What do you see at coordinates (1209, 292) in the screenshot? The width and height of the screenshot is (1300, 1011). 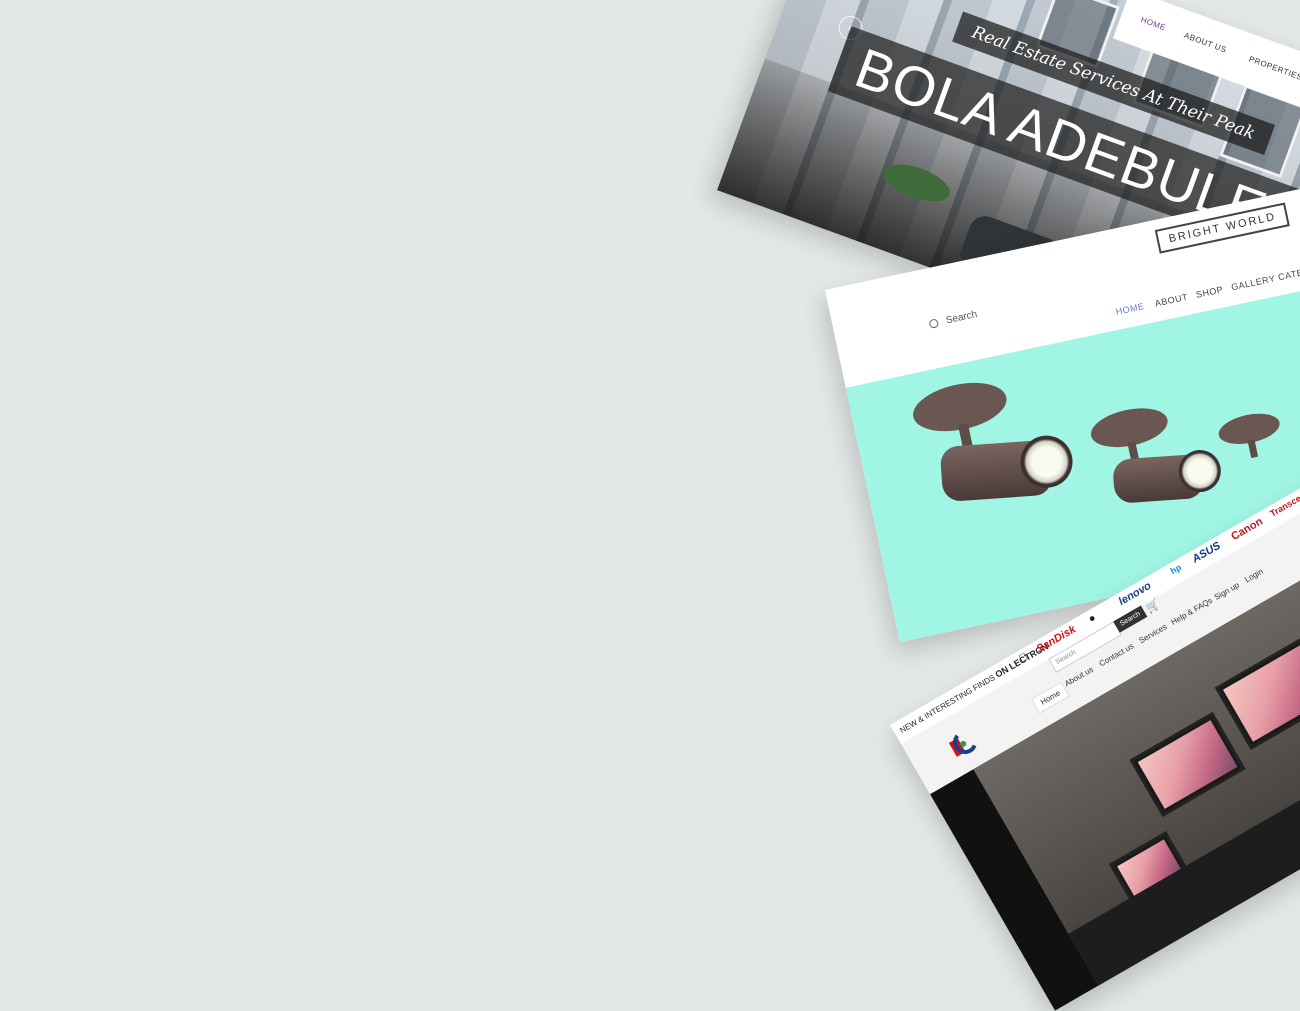 I see `nav-shop: SHOP` at bounding box center [1209, 292].